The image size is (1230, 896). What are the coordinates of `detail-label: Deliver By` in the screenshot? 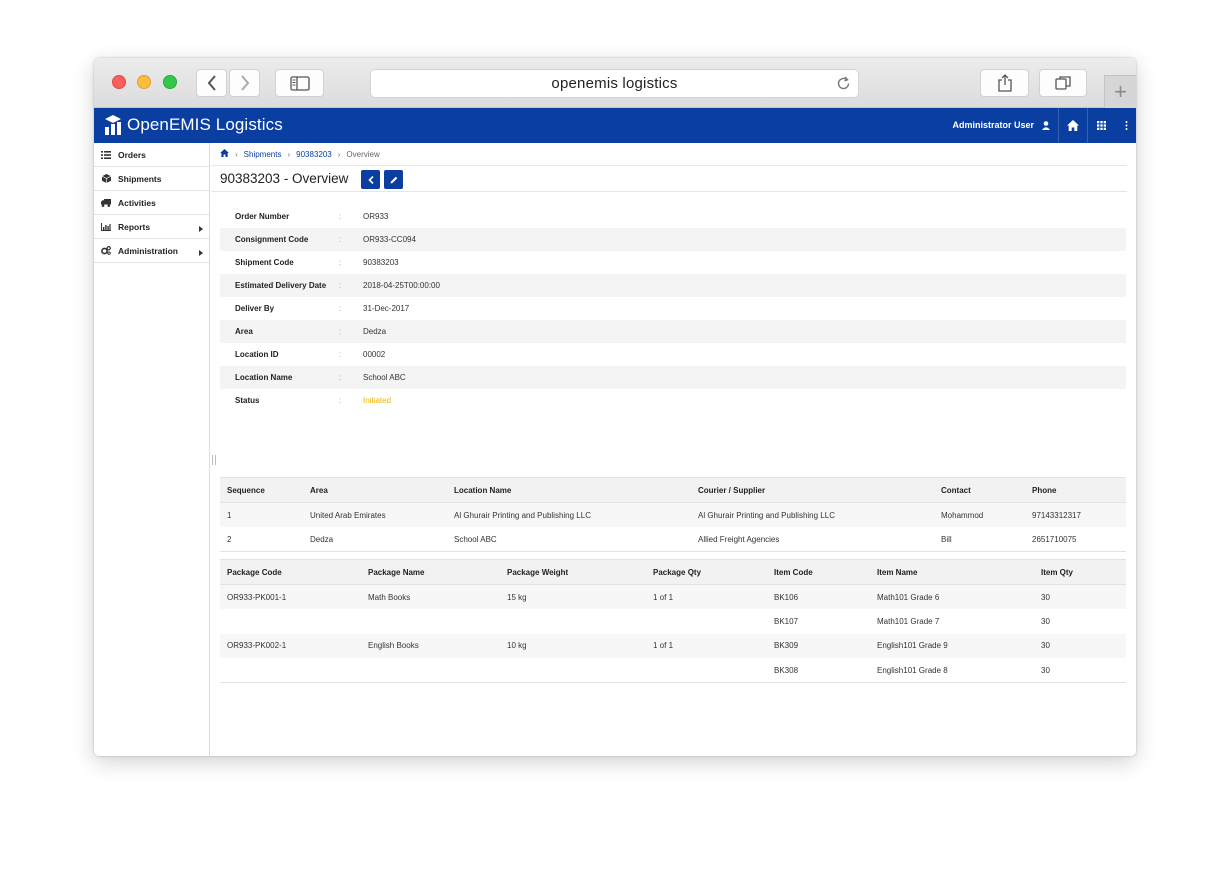 It's located at (255, 308).